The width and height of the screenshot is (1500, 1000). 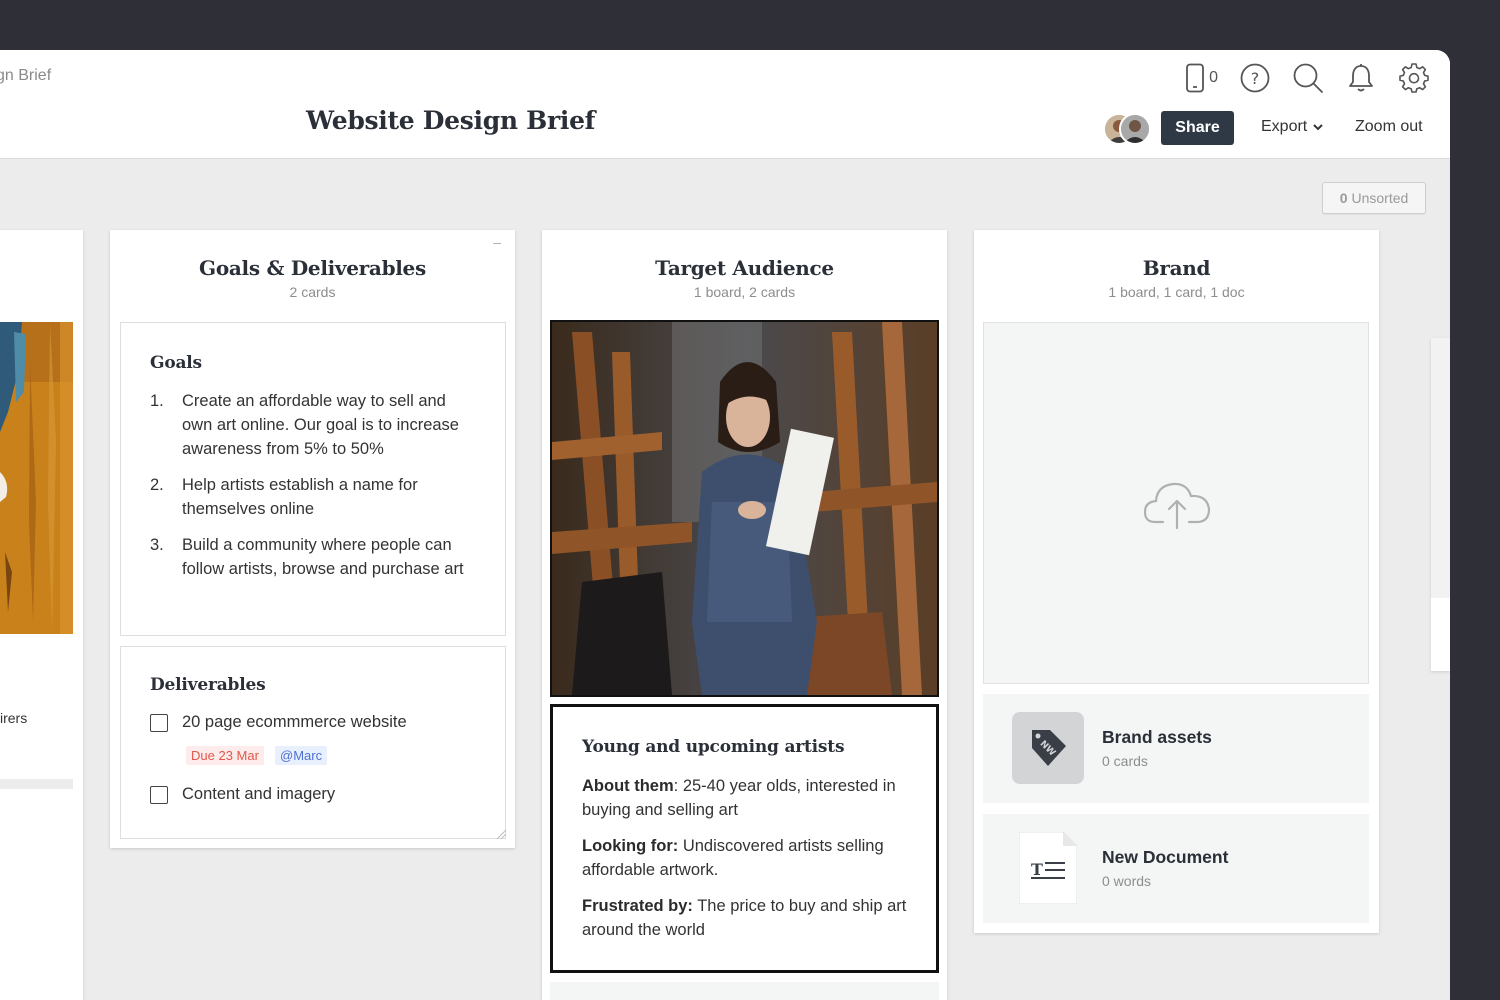 I want to click on help-button: ?, so click(x=1255, y=78).